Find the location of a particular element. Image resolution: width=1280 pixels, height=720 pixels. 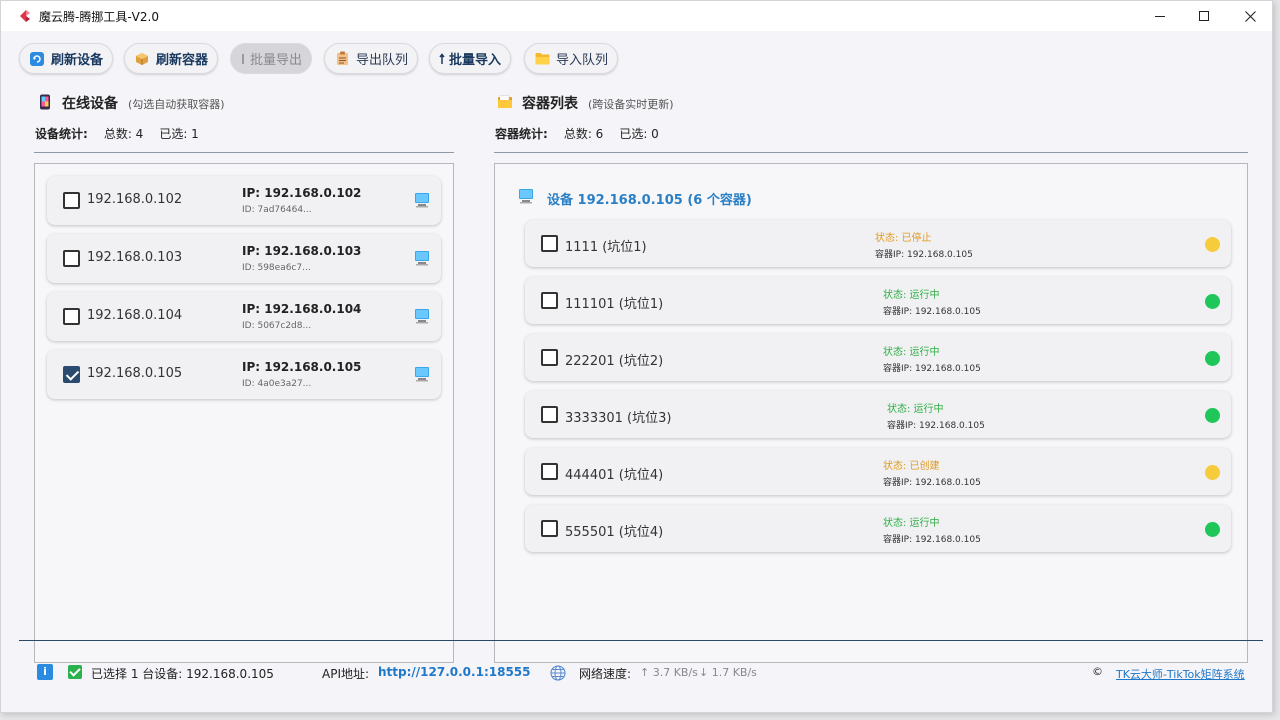

device-ip: IP: 192.168.0.103 is located at coordinates (302, 251).